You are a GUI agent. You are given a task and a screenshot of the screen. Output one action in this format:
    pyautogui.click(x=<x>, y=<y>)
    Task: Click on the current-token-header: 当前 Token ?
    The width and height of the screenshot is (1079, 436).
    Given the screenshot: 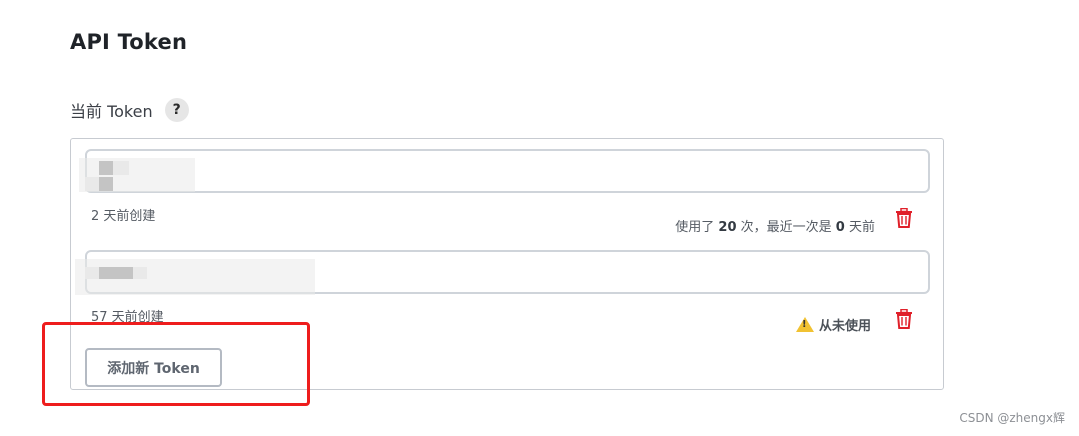 What is the action you would take?
    pyautogui.click(x=129, y=110)
    